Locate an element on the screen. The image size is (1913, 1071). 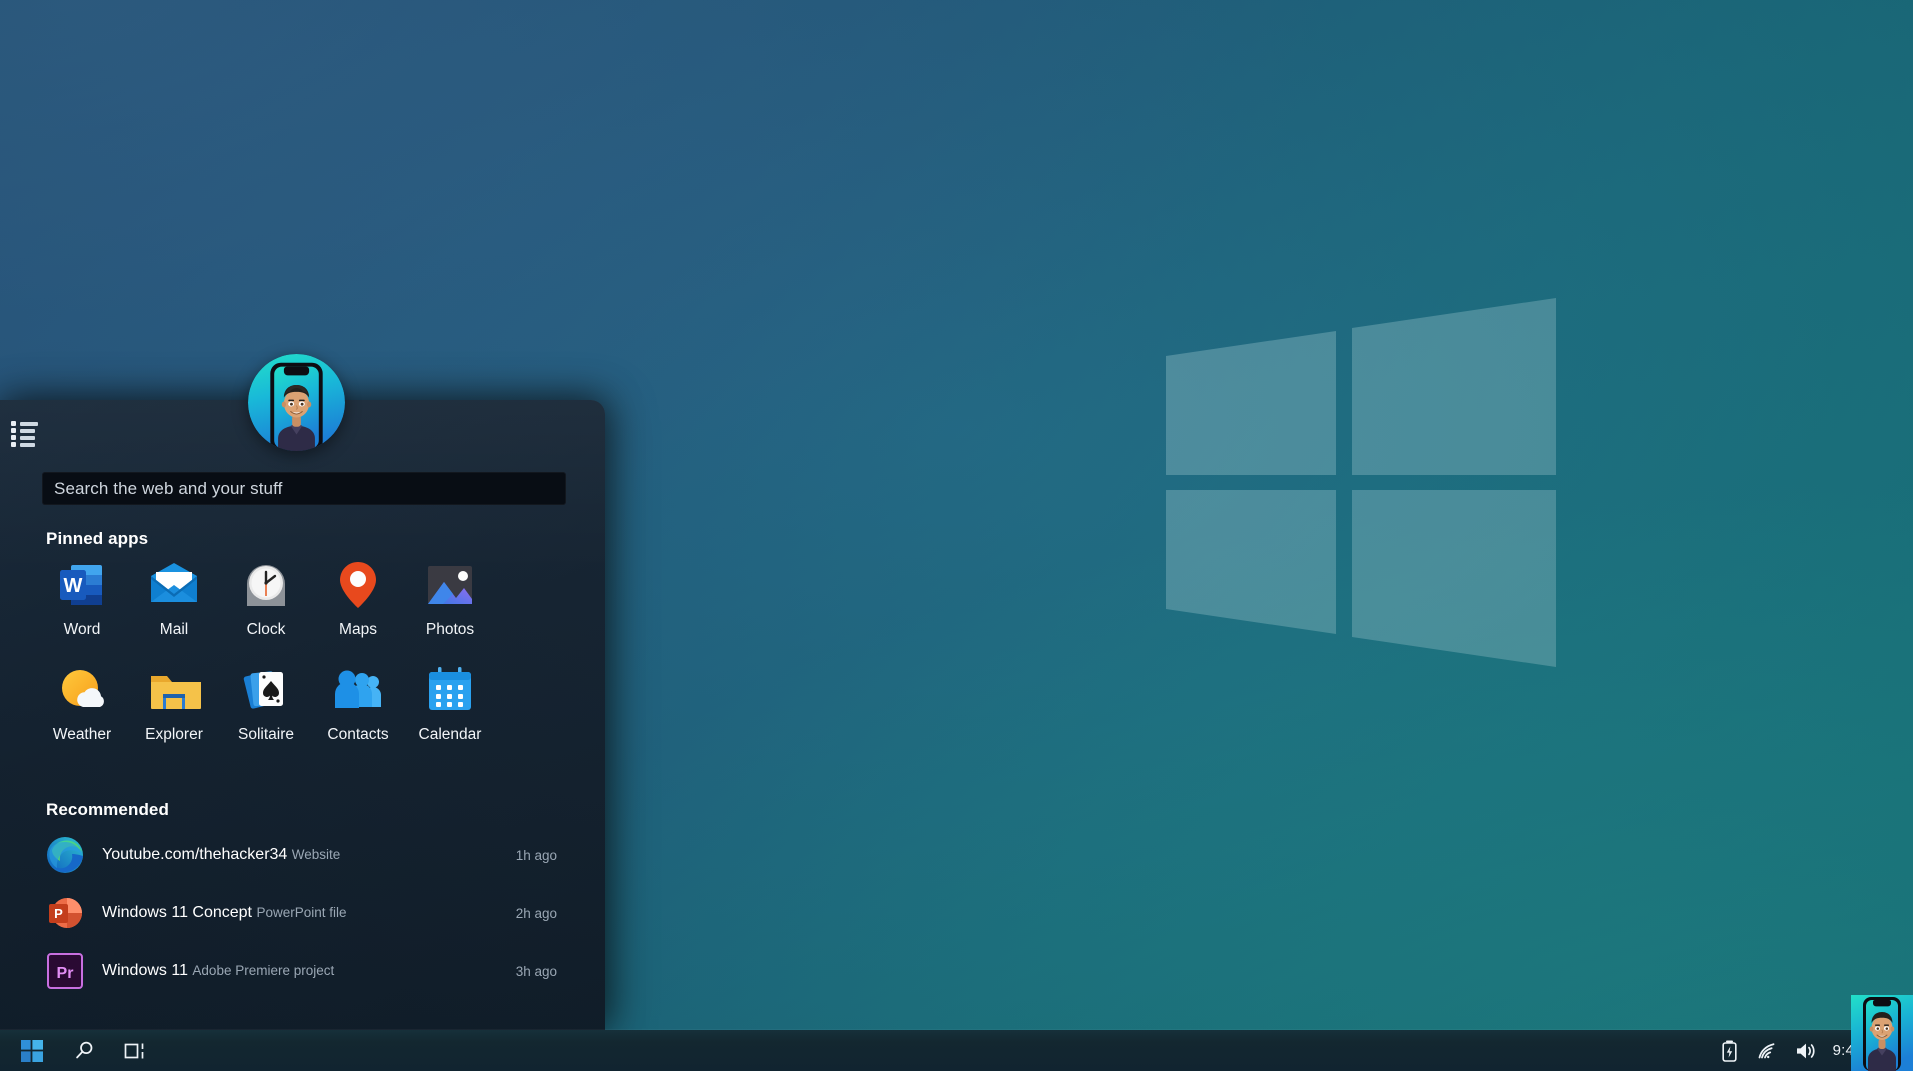
search-input: Search the web and your stuff is located at coordinates (304, 488).